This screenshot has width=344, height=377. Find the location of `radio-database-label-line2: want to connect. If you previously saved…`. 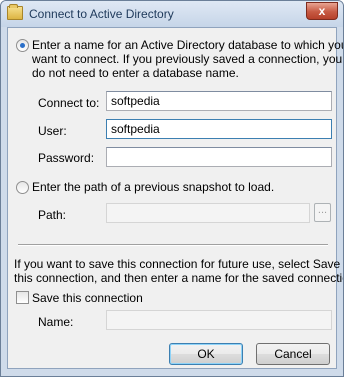

radio-database-label-line2: want to connect. If you previously saved… is located at coordinates (187, 59).